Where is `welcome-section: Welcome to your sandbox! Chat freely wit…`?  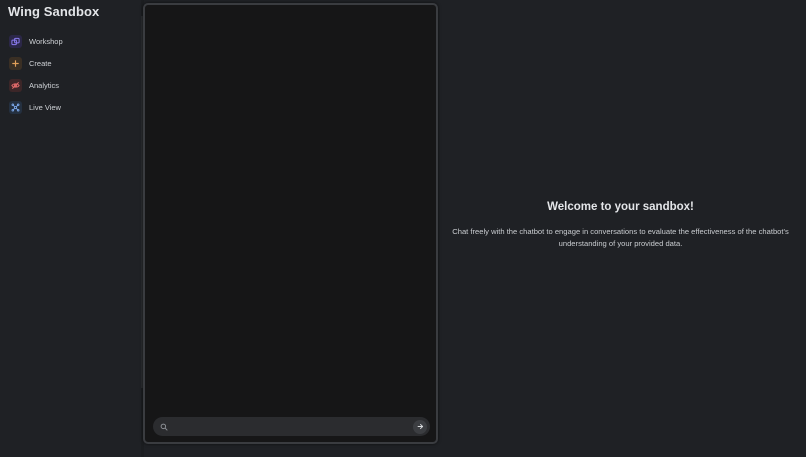
welcome-section: Welcome to your sandbox! Chat freely wit… is located at coordinates (620, 225).